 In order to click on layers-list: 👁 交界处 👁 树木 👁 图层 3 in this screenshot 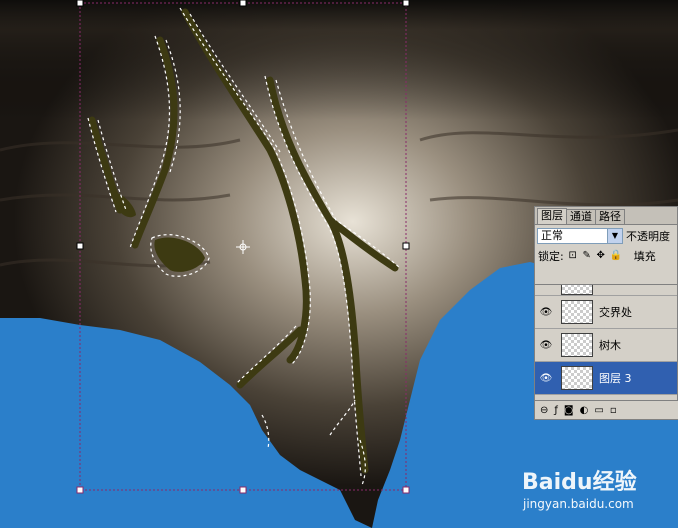, I will do `click(606, 343)`.